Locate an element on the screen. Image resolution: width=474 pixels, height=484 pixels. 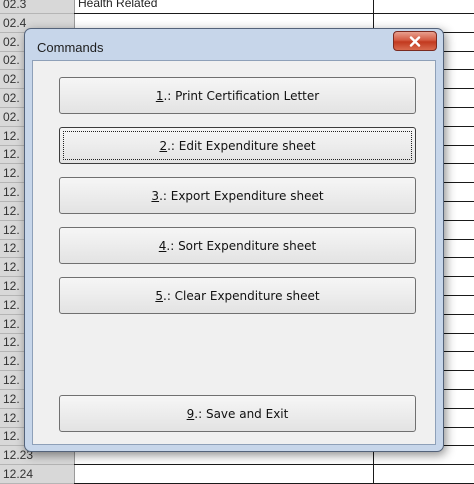
button-label: 9.: Save and Exit is located at coordinates (237, 413).